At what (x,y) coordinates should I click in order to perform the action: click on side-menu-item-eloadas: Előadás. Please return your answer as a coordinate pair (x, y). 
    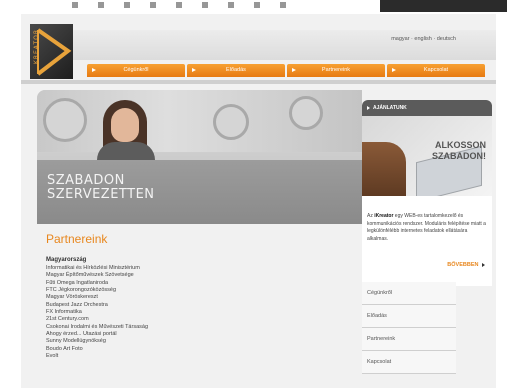
    Looking at the image, I should click on (409, 316).